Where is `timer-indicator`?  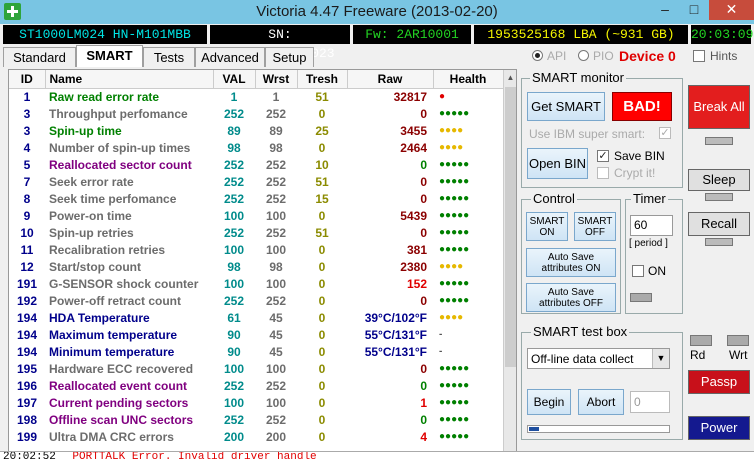 timer-indicator is located at coordinates (641, 297).